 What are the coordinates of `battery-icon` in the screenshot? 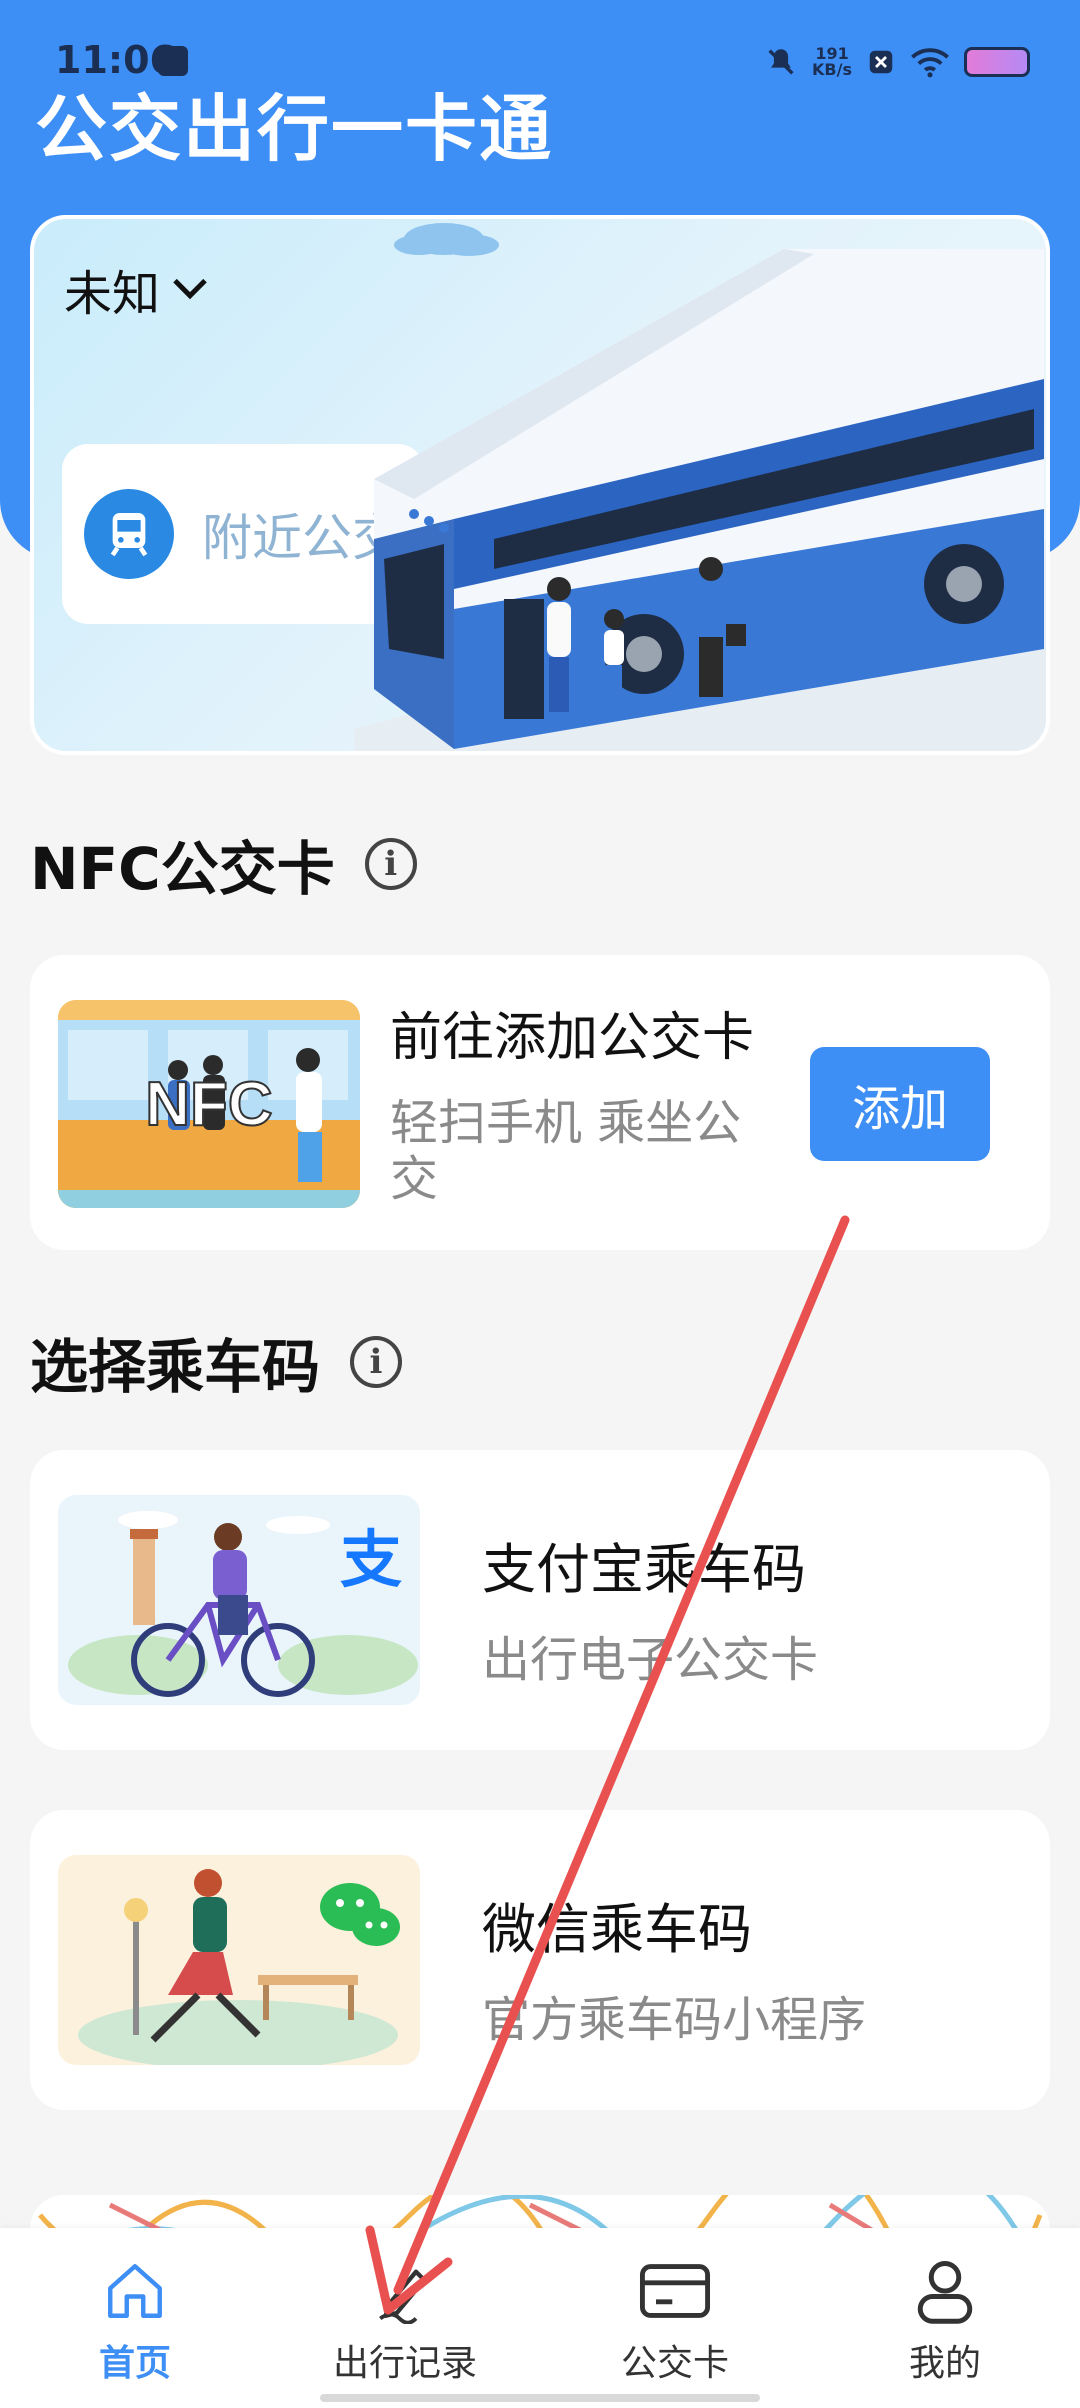 It's located at (997, 62).